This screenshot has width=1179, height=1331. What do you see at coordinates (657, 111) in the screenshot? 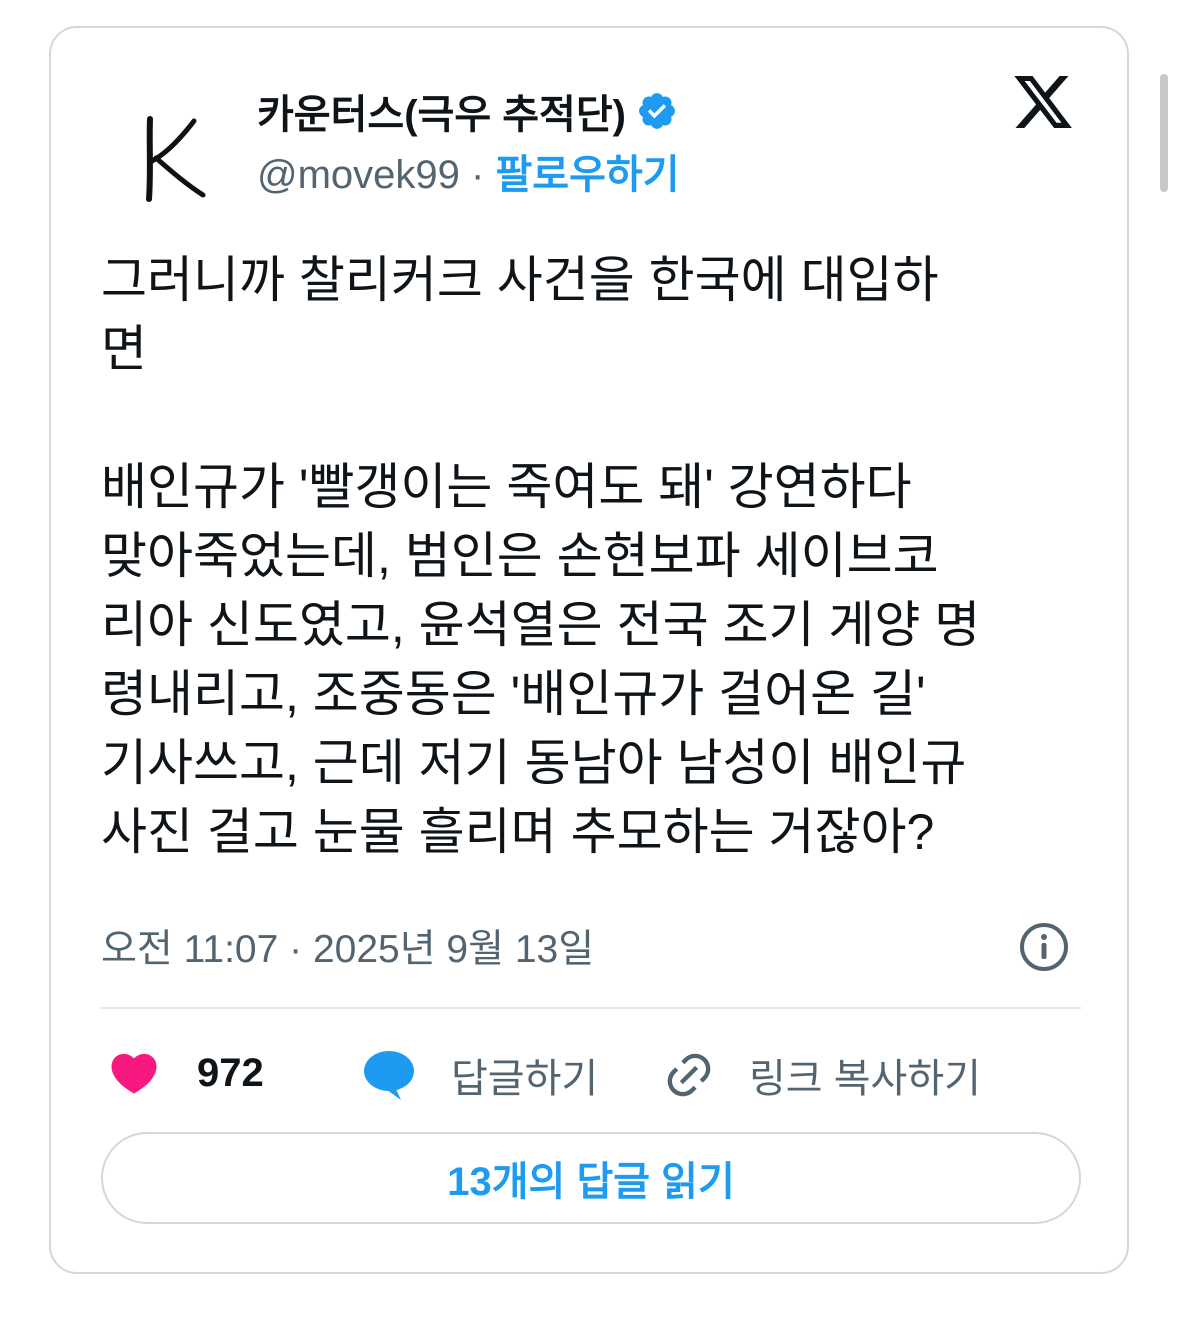
I see `verified-badge-icon` at bounding box center [657, 111].